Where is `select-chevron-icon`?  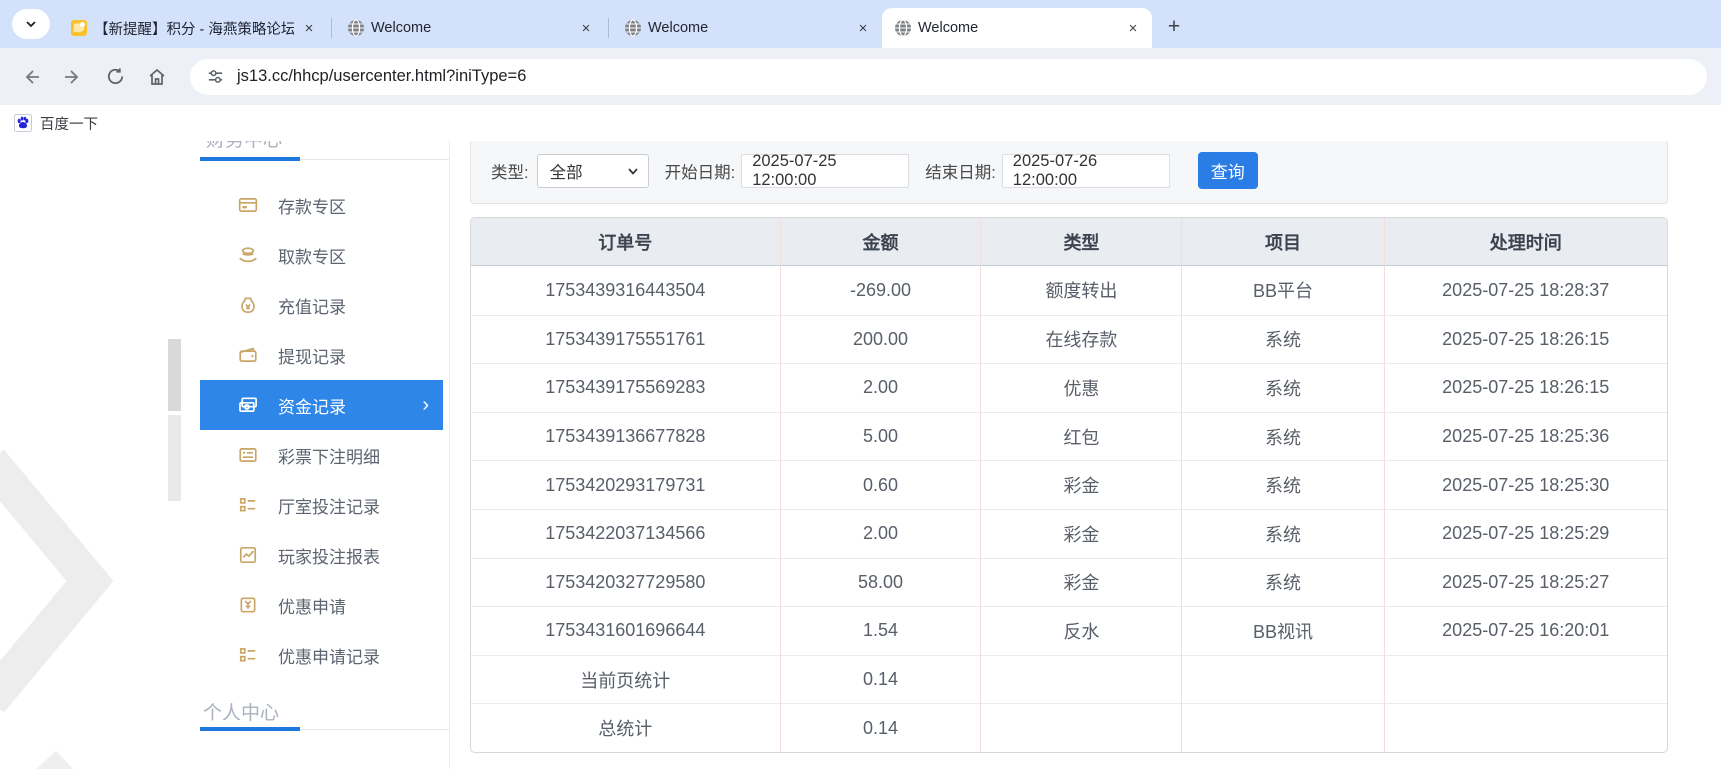 select-chevron-icon is located at coordinates (632, 171).